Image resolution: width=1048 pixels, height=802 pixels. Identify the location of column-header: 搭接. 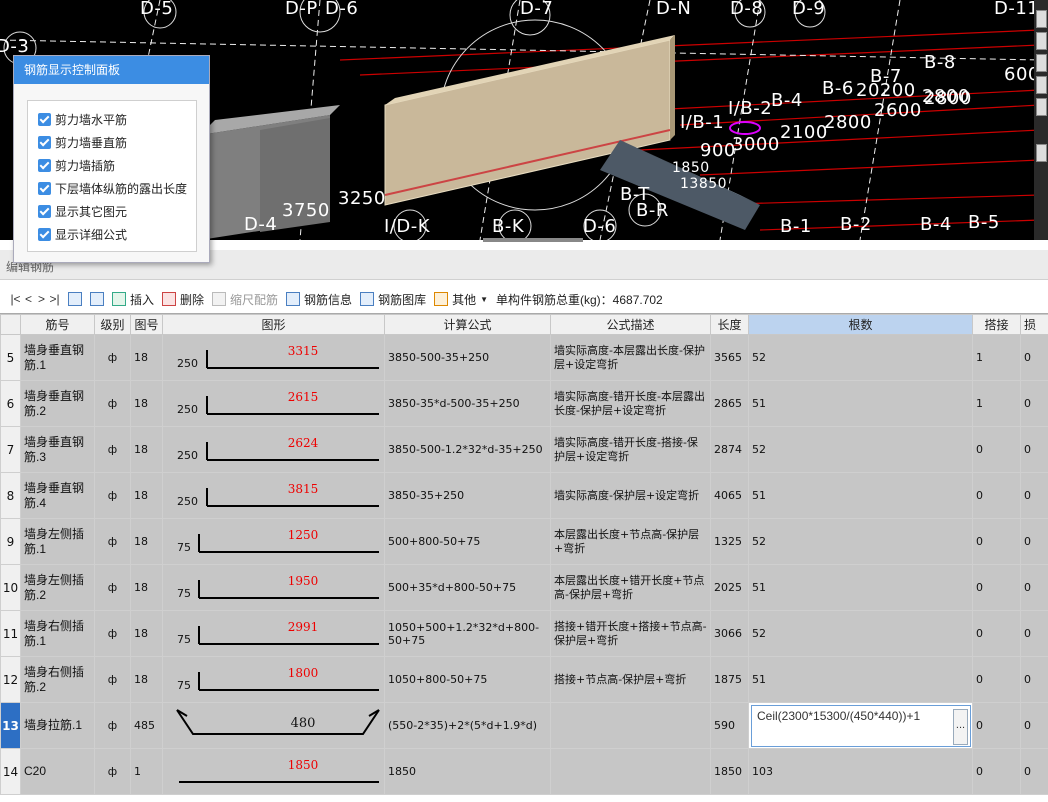
(996, 324).